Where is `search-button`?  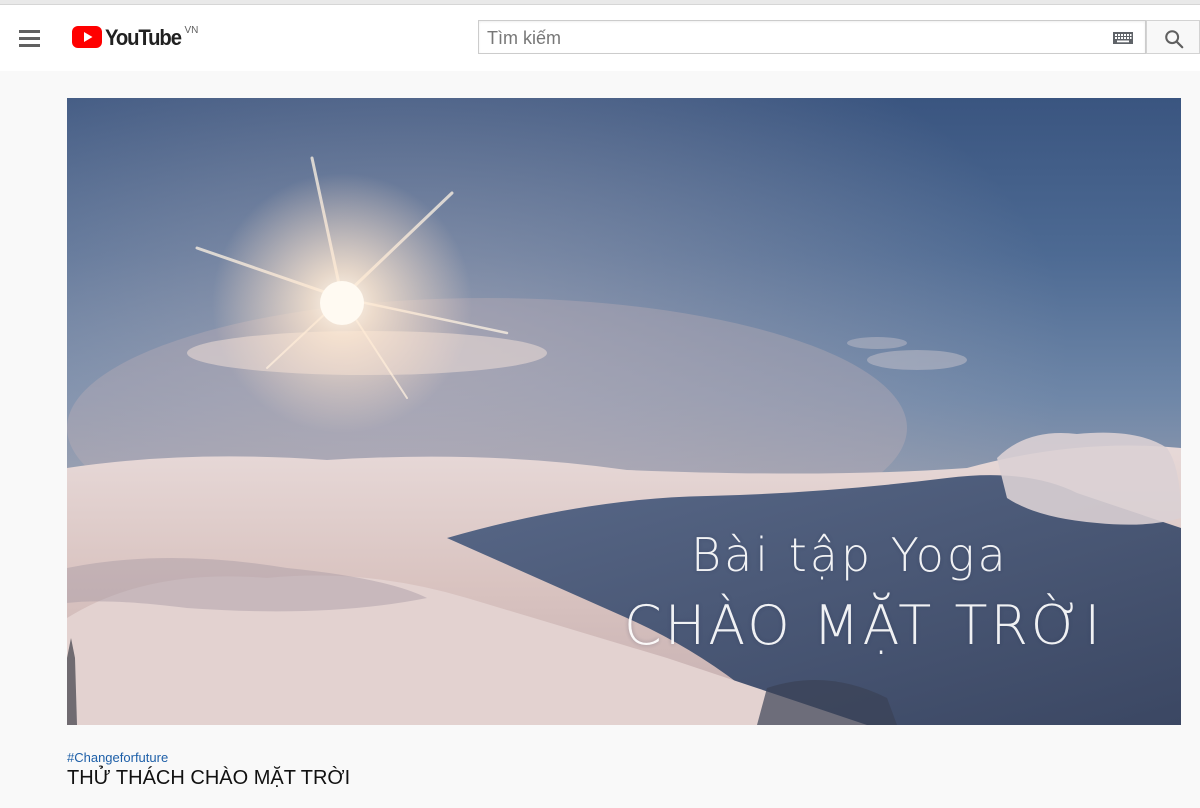
search-button is located at coordinates (1173, 37).